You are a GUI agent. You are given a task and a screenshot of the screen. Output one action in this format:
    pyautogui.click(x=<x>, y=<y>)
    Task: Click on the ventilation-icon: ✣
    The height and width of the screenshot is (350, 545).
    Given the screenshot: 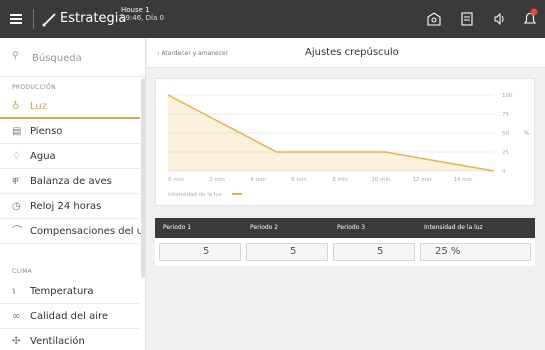 What is the action you would take?
    pyautogui.click(x=16, y=341)
    